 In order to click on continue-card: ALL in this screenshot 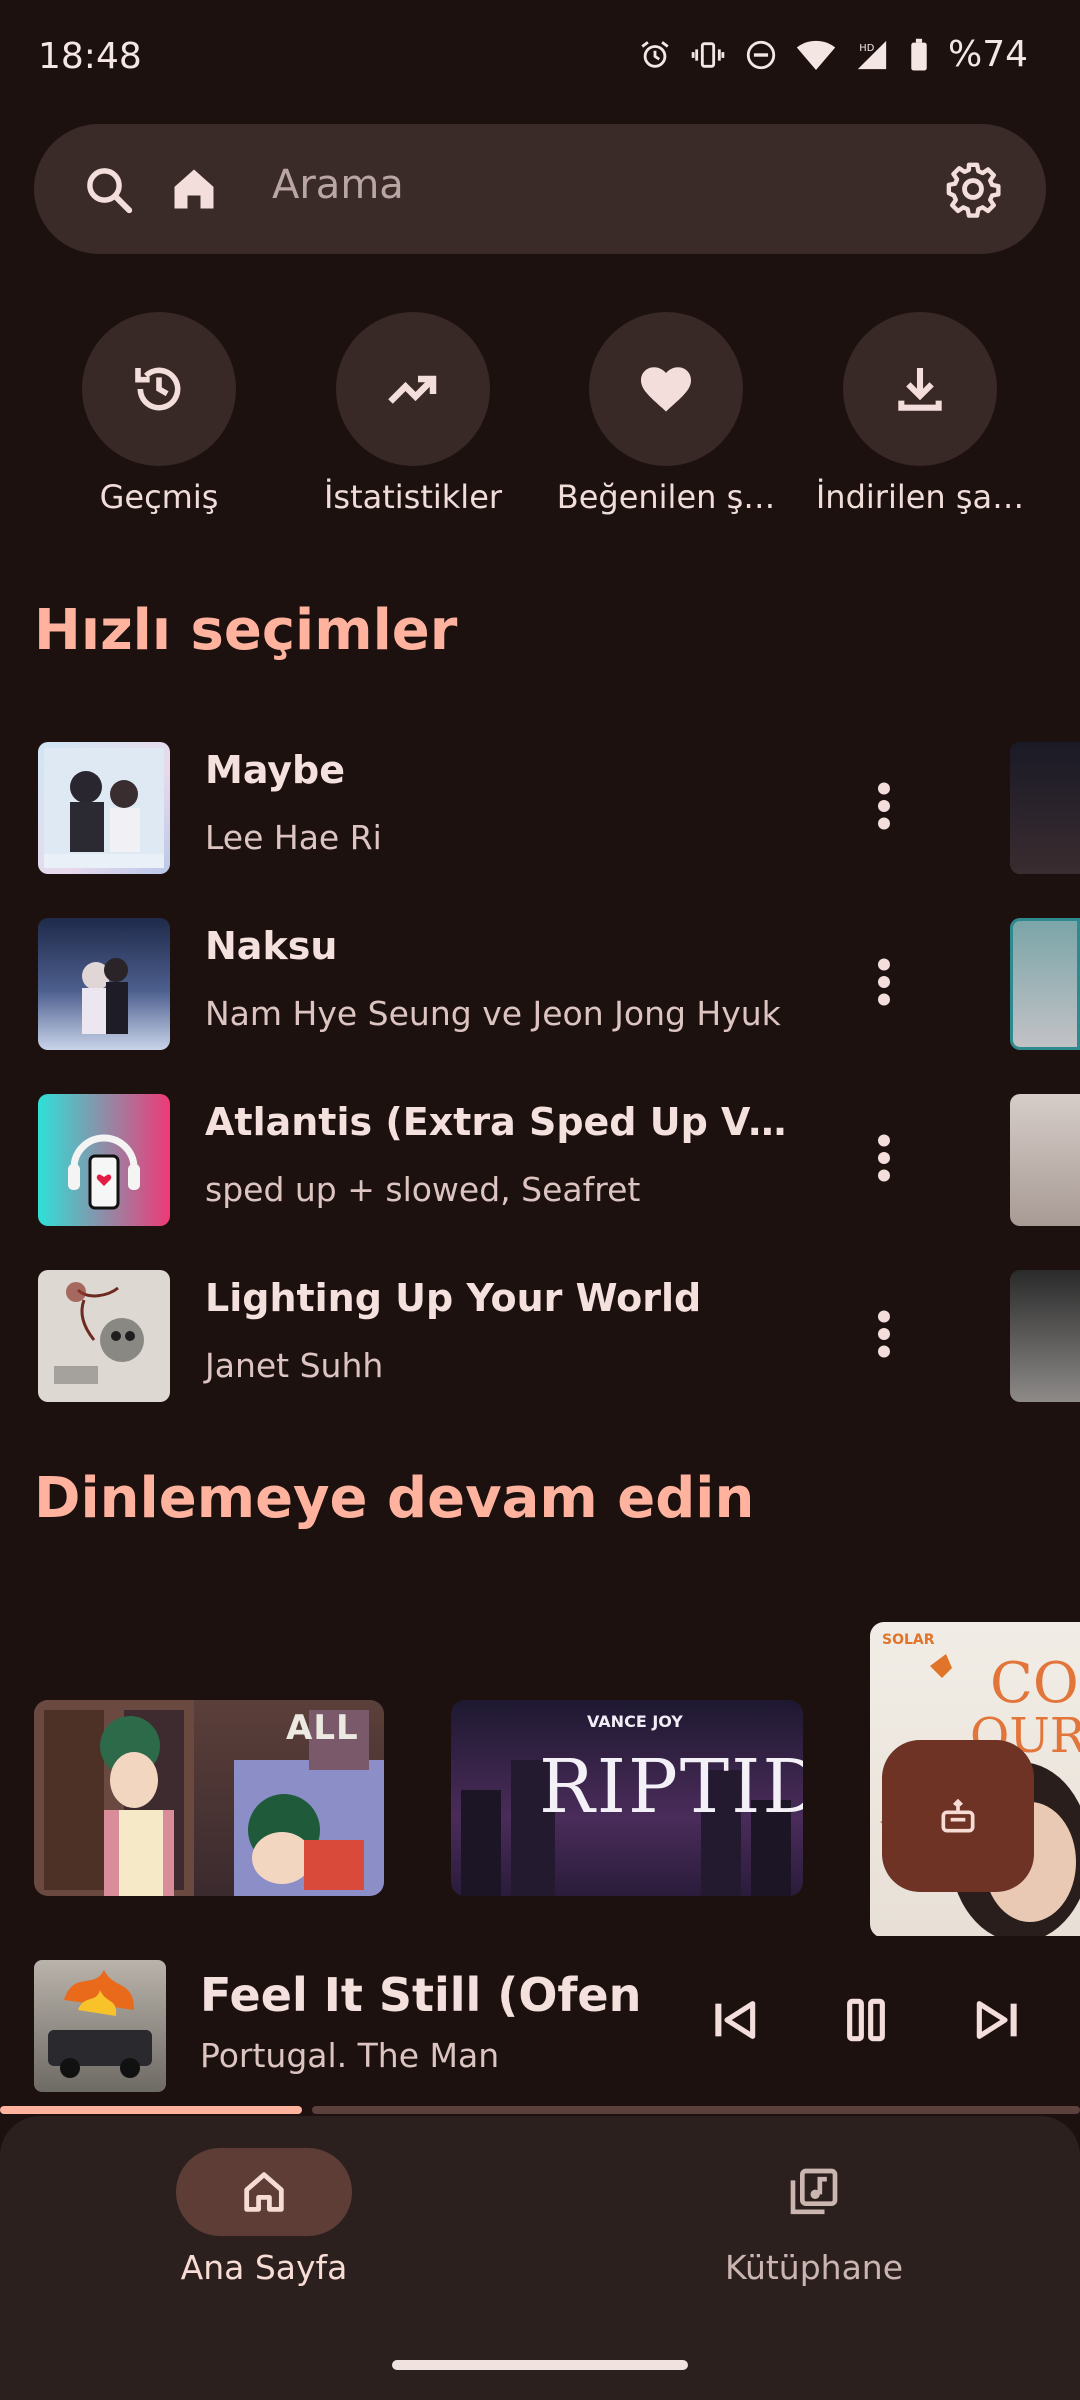, I will do `click(209, 1798)`.